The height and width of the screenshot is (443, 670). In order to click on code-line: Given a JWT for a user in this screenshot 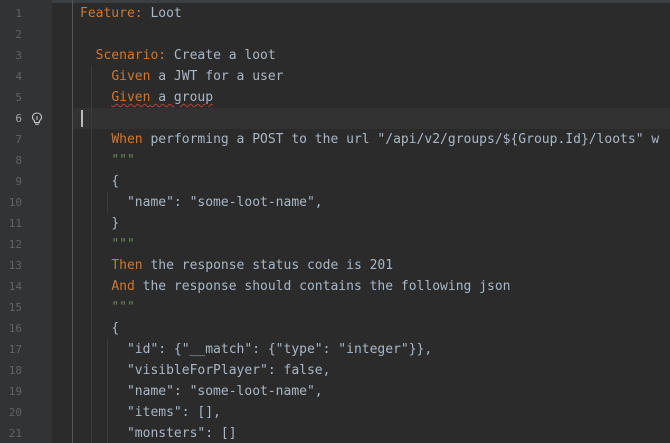, I will do `click(182, 76)`.